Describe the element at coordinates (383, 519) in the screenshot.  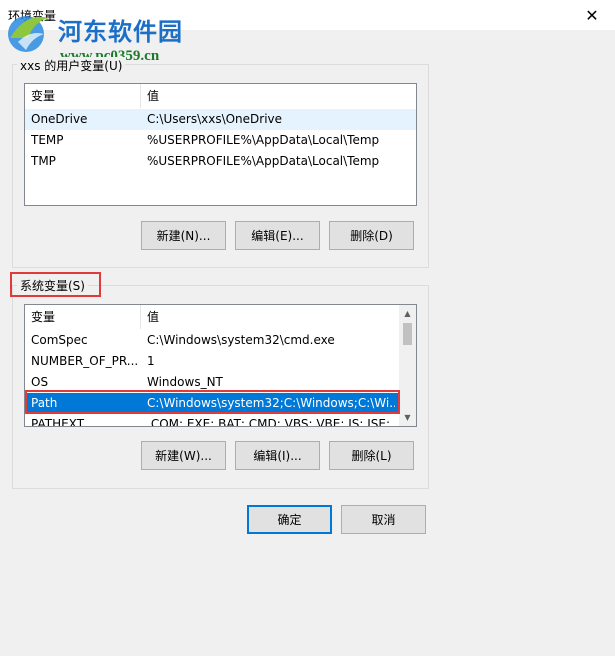
I see `cancel-button: 取消` at that location.